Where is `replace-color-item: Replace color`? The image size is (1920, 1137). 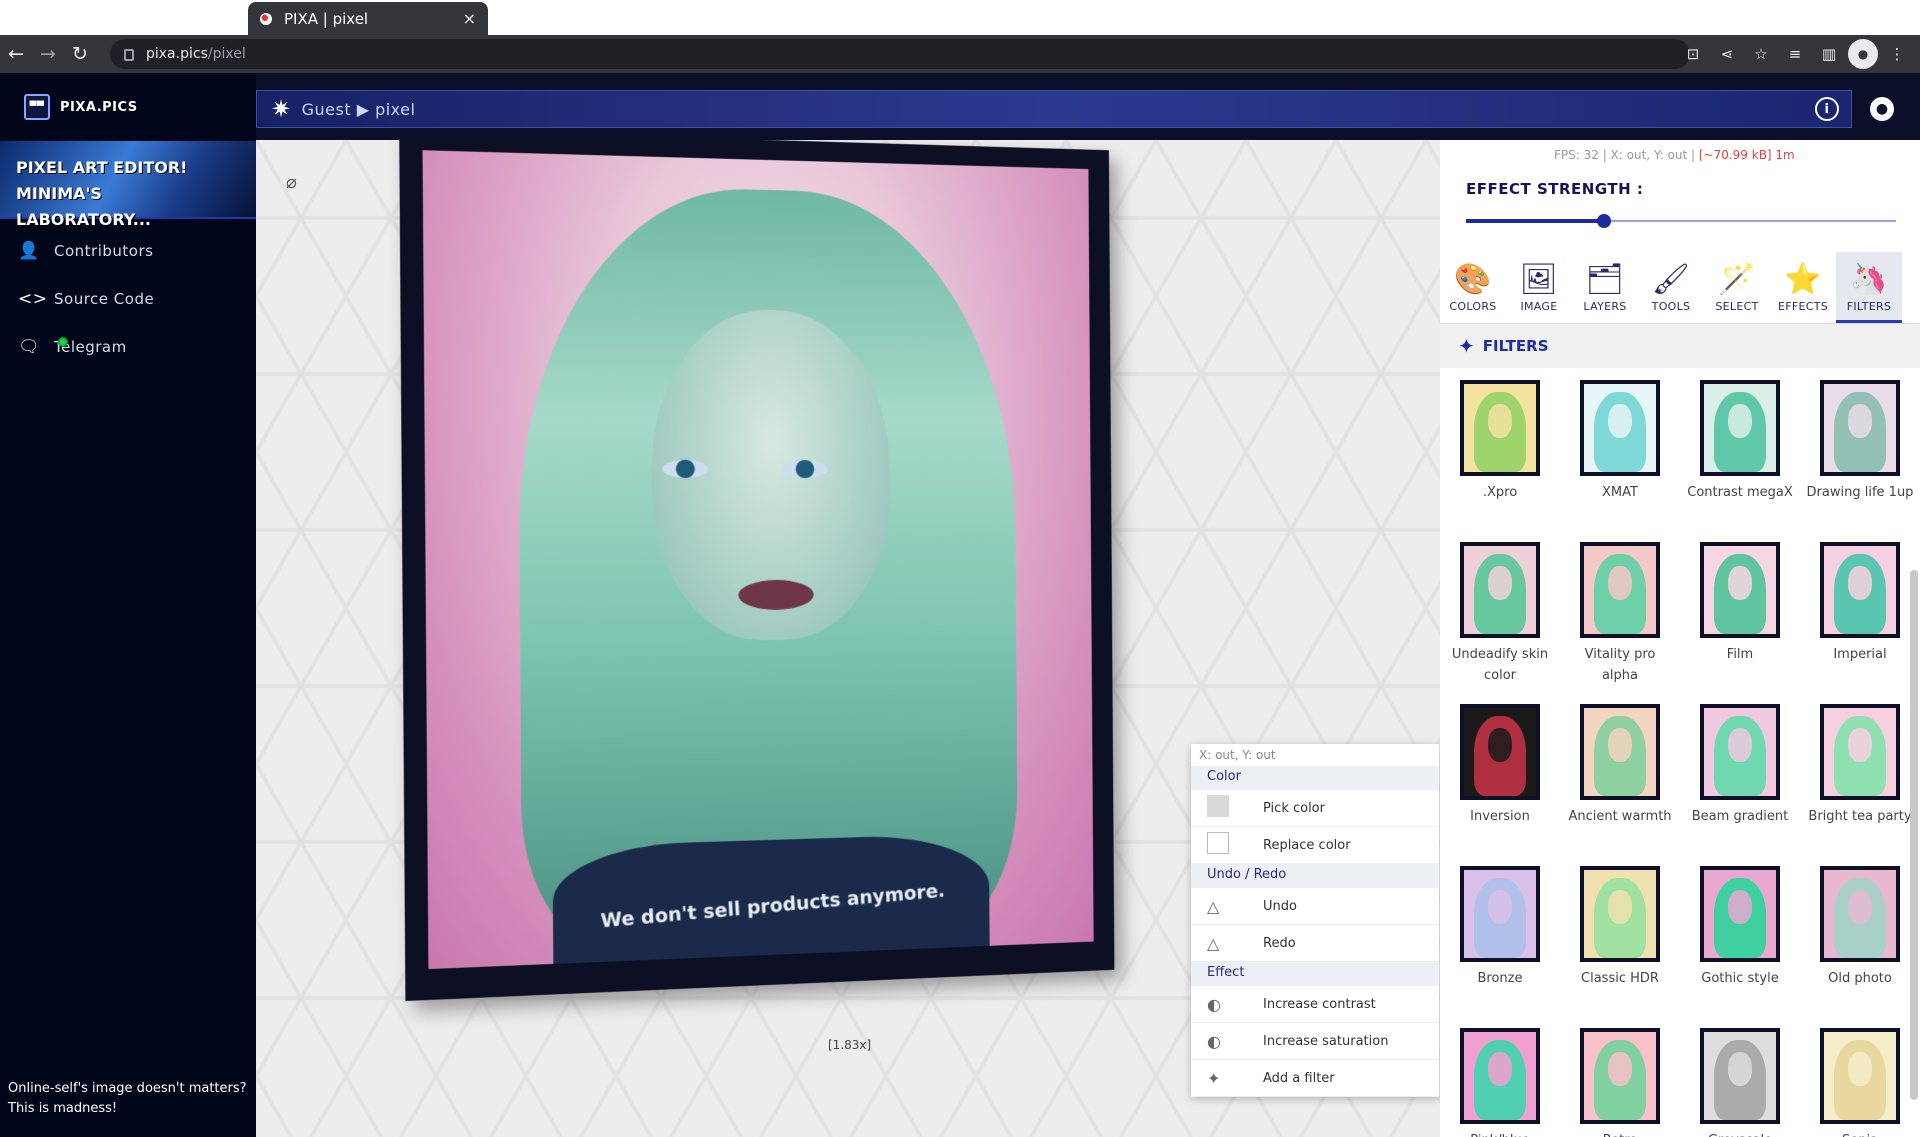
replace-color-item: Replace color is located at coordinates (1315, 845).